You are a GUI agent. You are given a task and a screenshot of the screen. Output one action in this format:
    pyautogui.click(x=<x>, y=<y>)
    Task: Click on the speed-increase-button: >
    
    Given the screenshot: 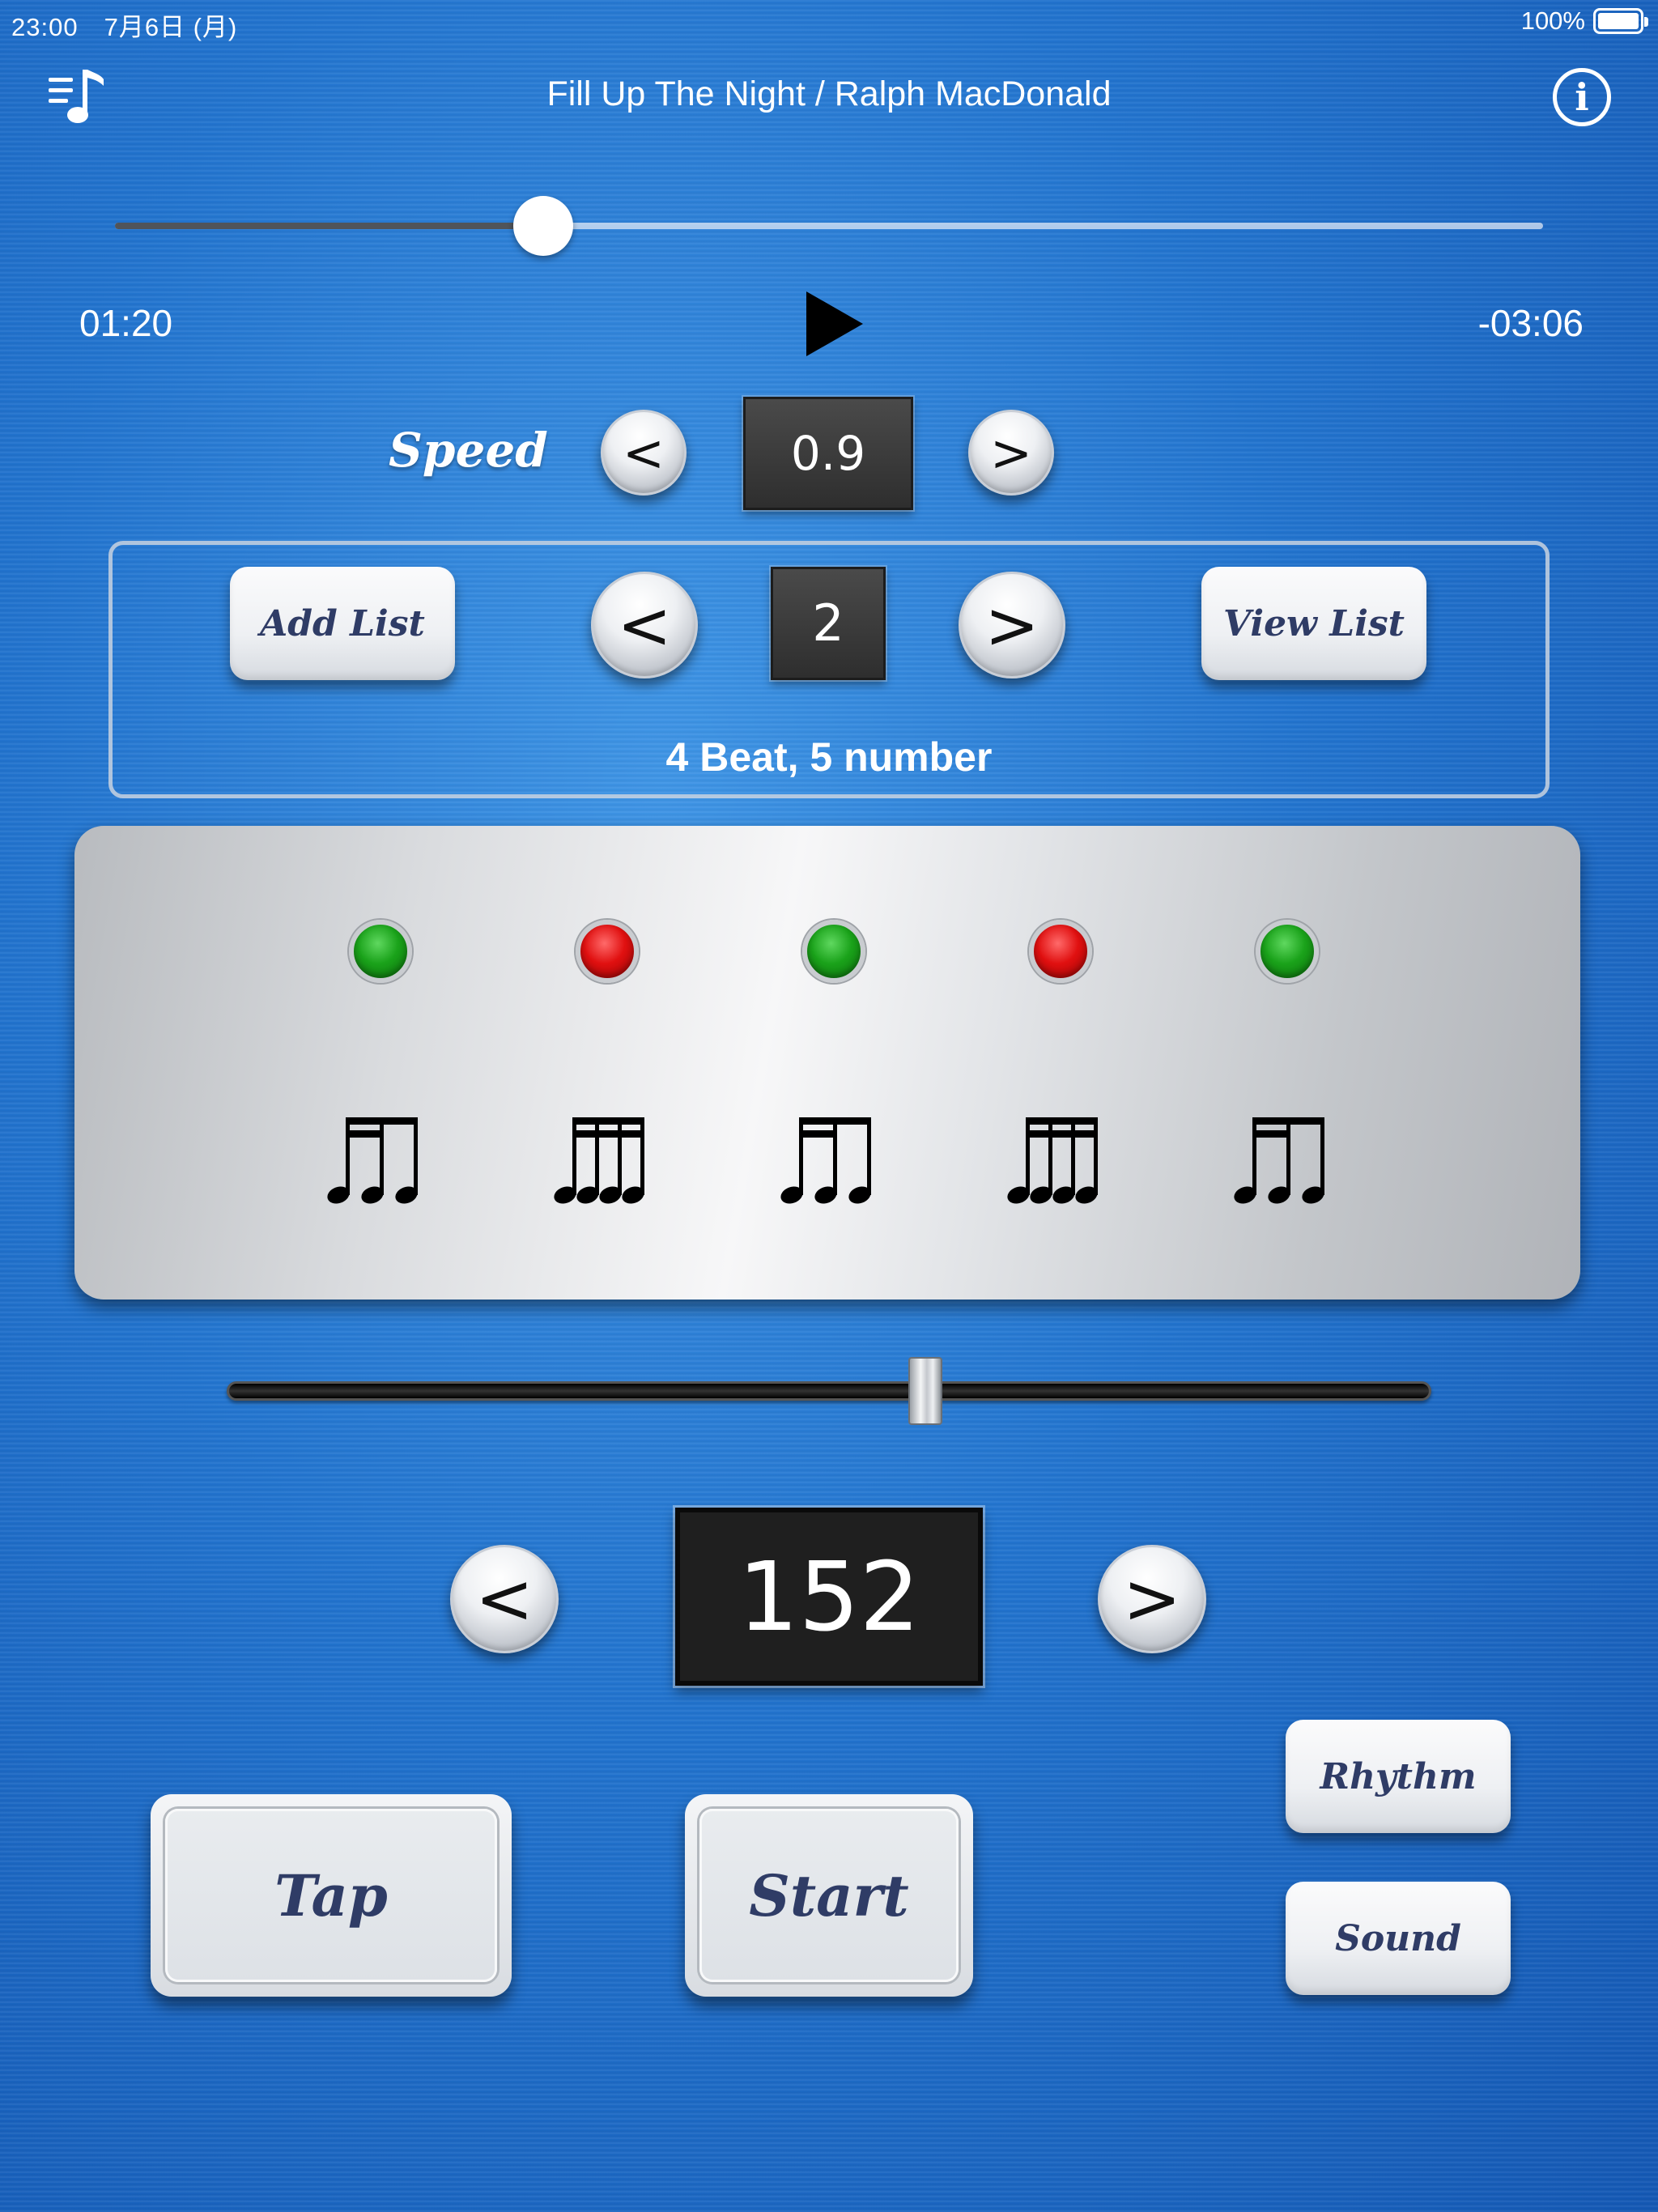 What is the action you would take?
    pyautogui.click(x=1011, y=453)
    